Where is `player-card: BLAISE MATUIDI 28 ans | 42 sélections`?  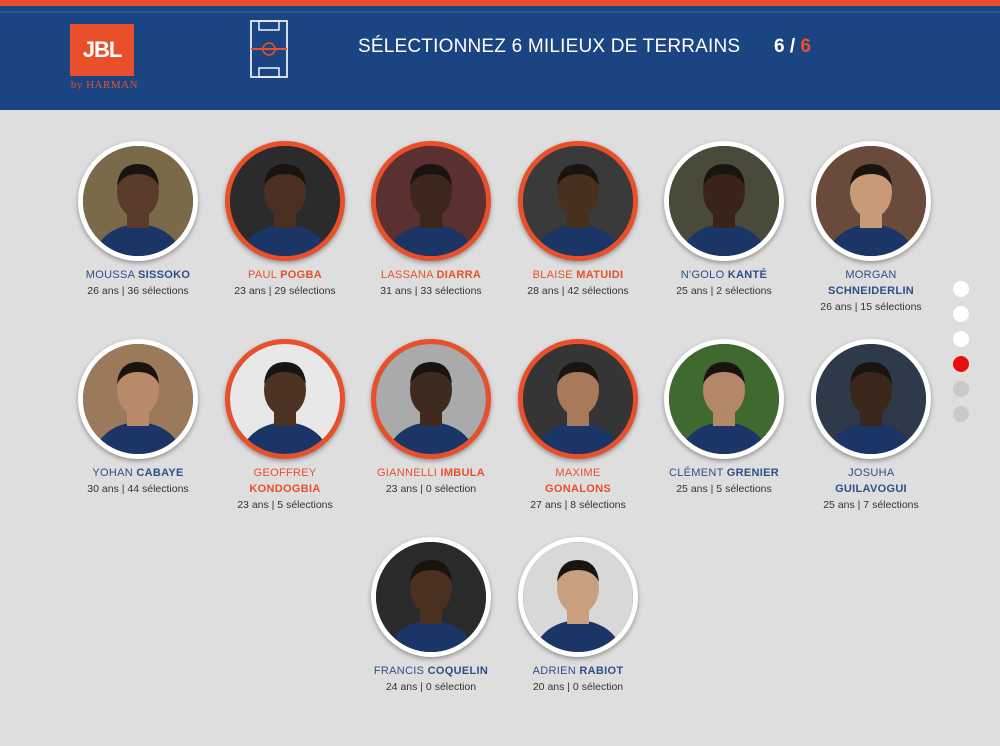
player-card: BLAISE MATUIDI 28 ans | 42 sélections is located at coordinates (578, 220).